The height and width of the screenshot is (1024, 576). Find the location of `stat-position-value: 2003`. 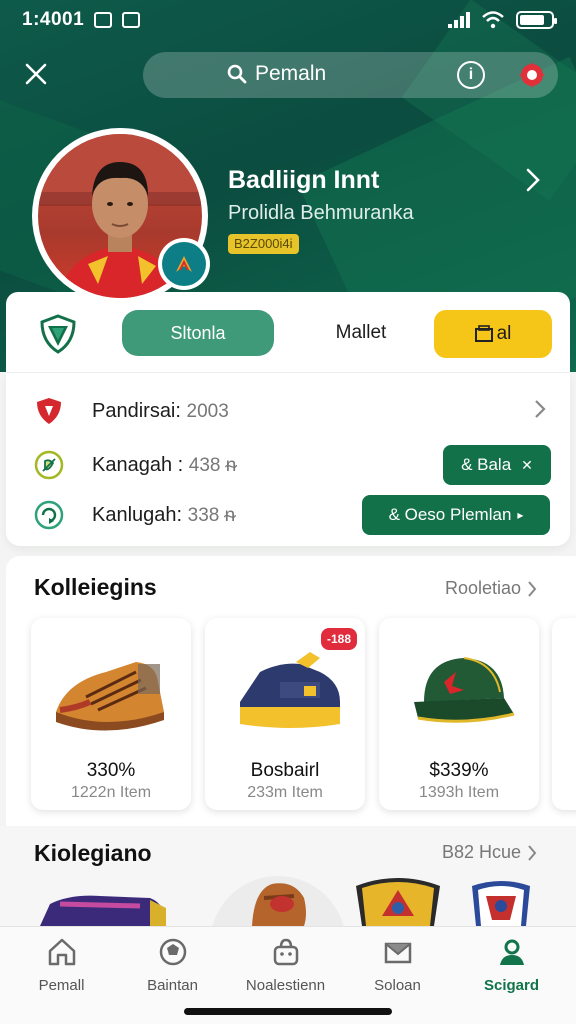

stat-position-value: 2003 is located at coordinates (207, 411).